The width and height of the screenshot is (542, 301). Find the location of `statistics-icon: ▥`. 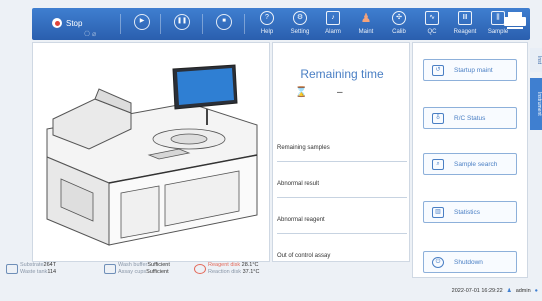

statistics-icon: ▥ is located at coordinates (438, 212).